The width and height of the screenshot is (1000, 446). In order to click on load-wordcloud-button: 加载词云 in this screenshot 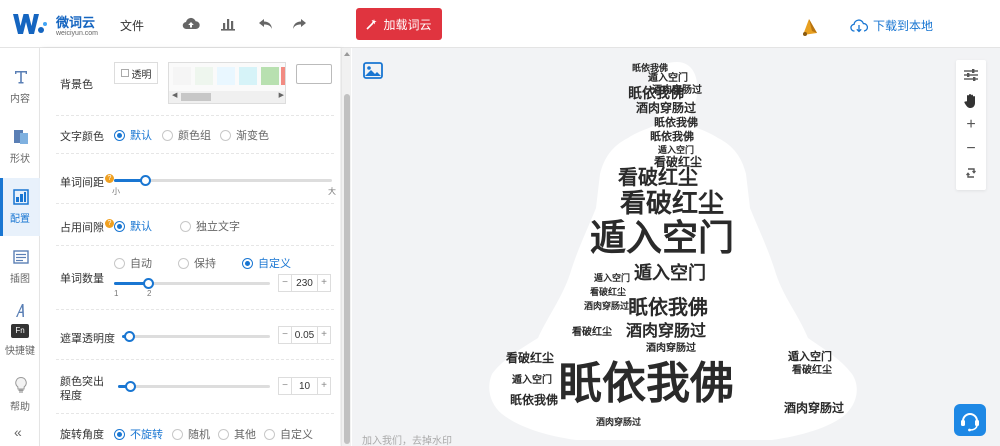, I will do `click(399, 24)`.